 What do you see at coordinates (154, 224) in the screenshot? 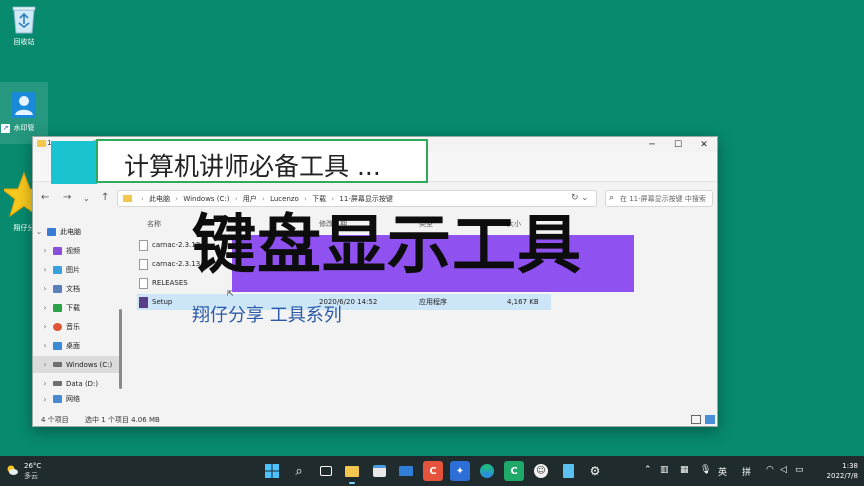
I see `column-header-name: 名称` at bounding box center [154, 224].